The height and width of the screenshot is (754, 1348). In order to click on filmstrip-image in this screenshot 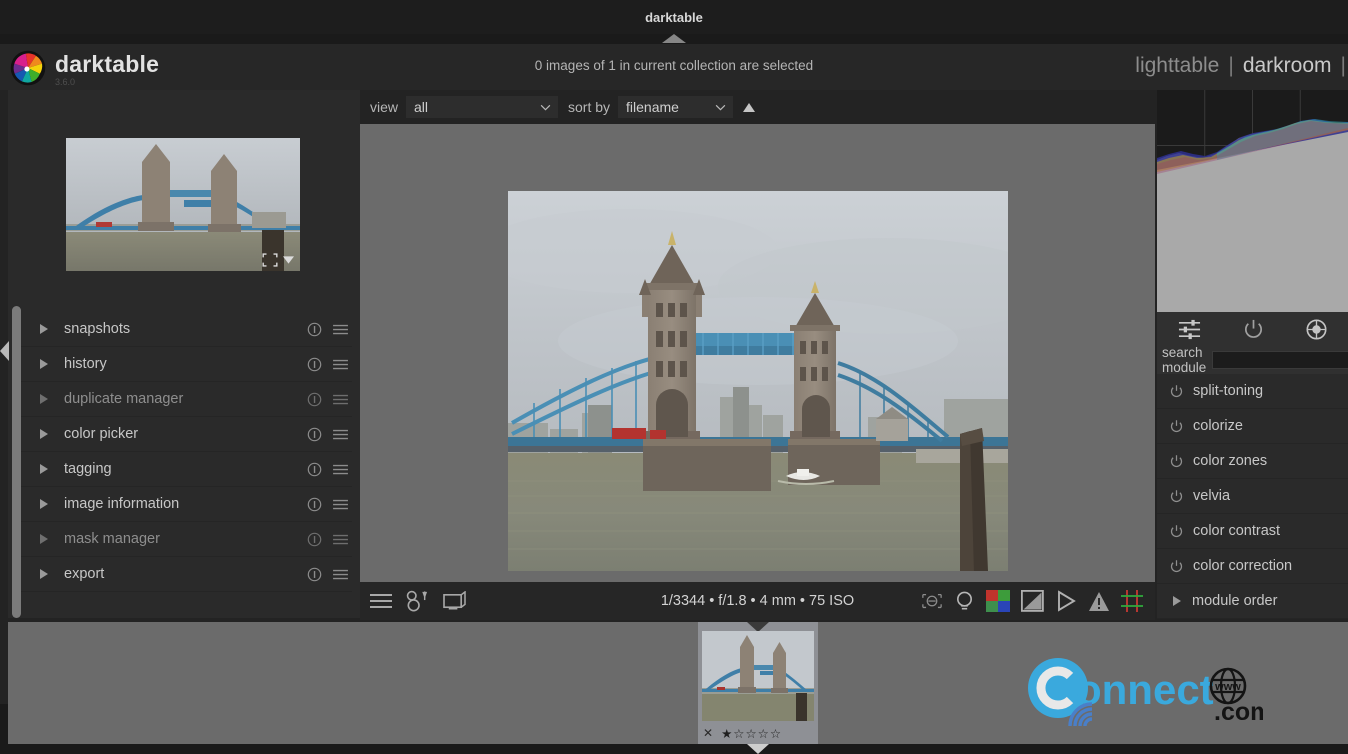, I will do `click(758, 676)`.